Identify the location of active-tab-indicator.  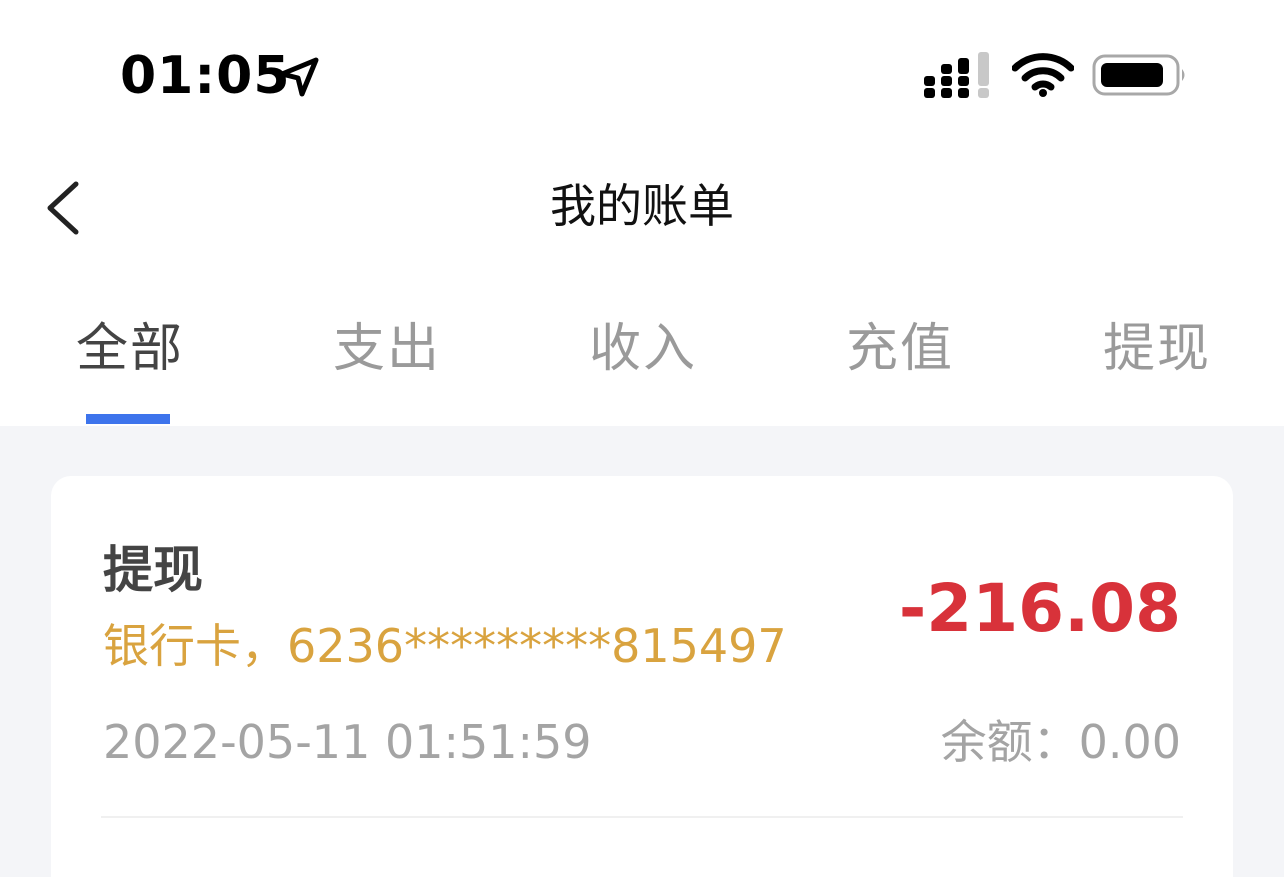
(128, 419).